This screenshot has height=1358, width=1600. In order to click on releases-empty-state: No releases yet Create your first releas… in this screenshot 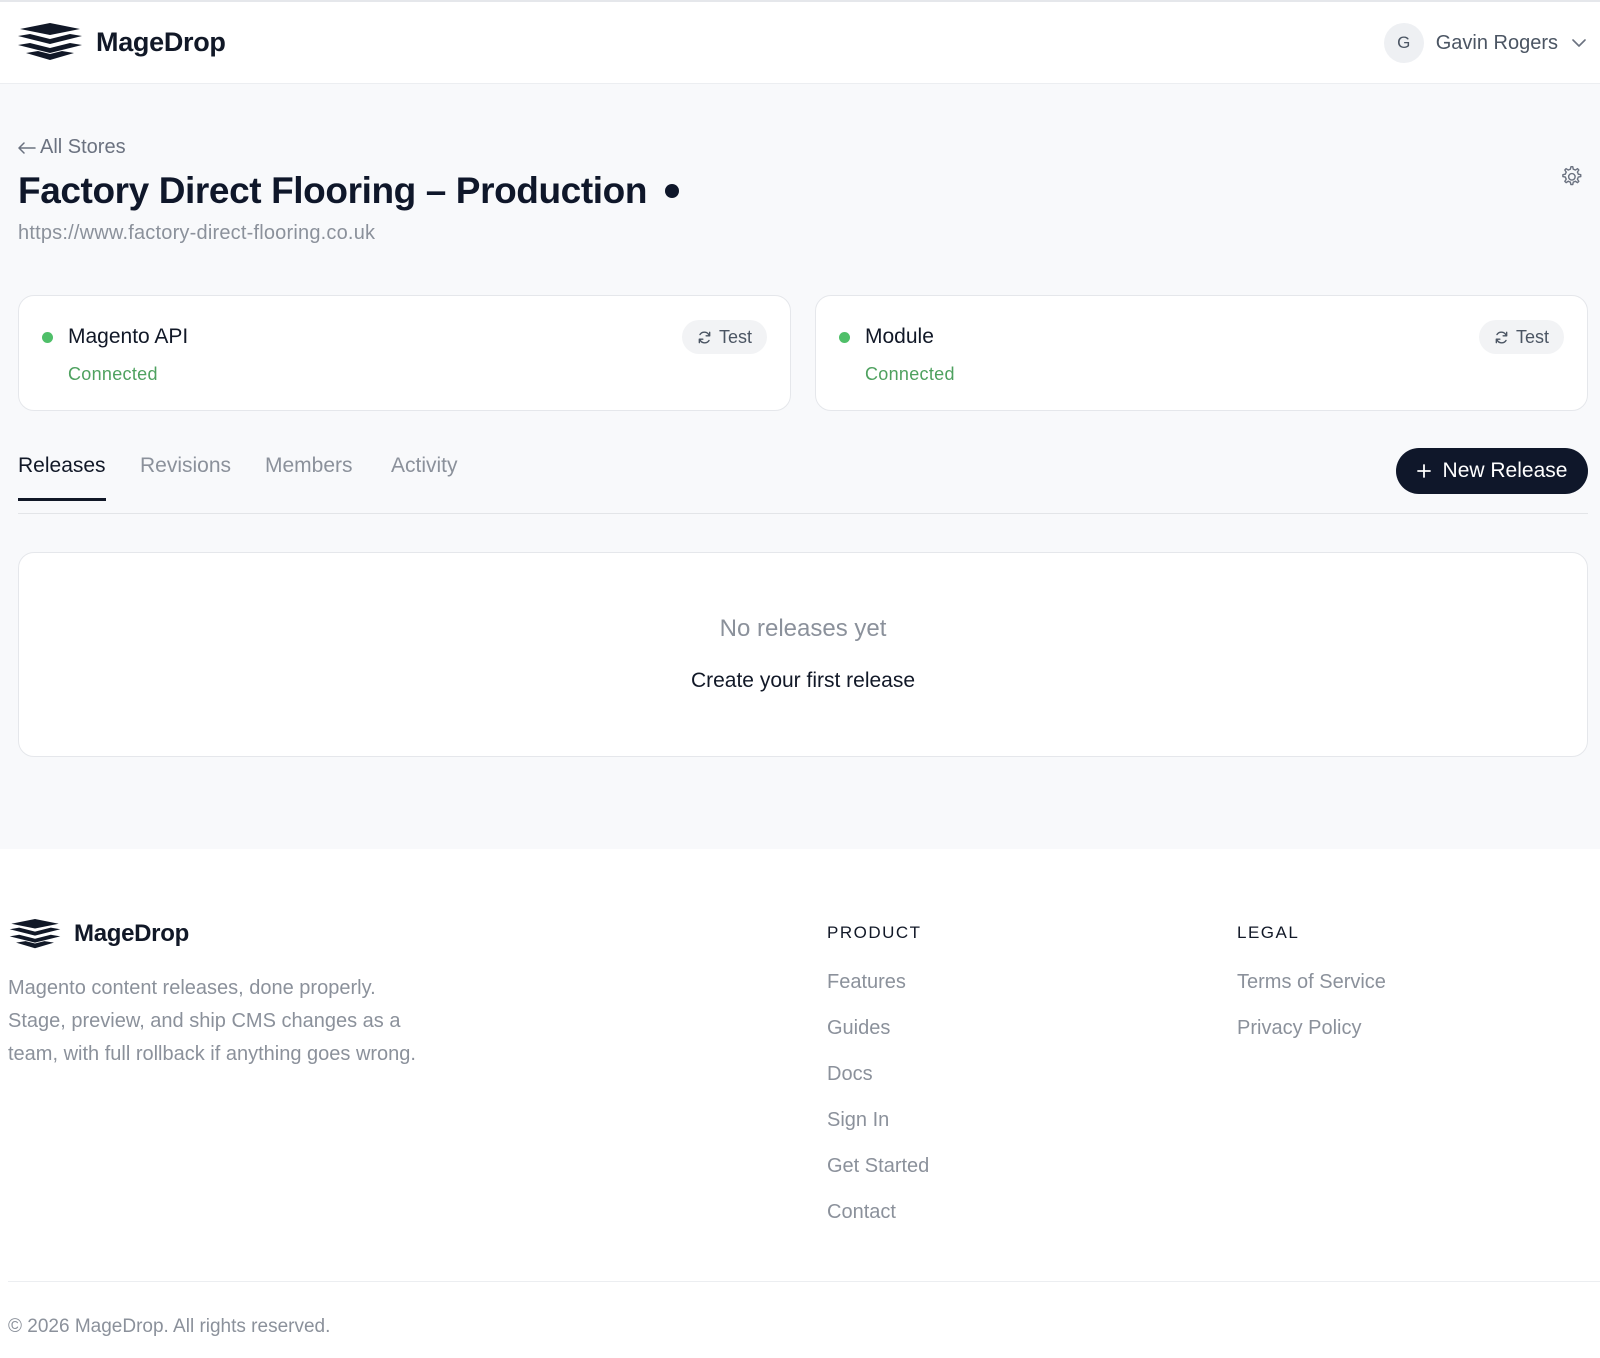, I will do `click(803, 654)`.